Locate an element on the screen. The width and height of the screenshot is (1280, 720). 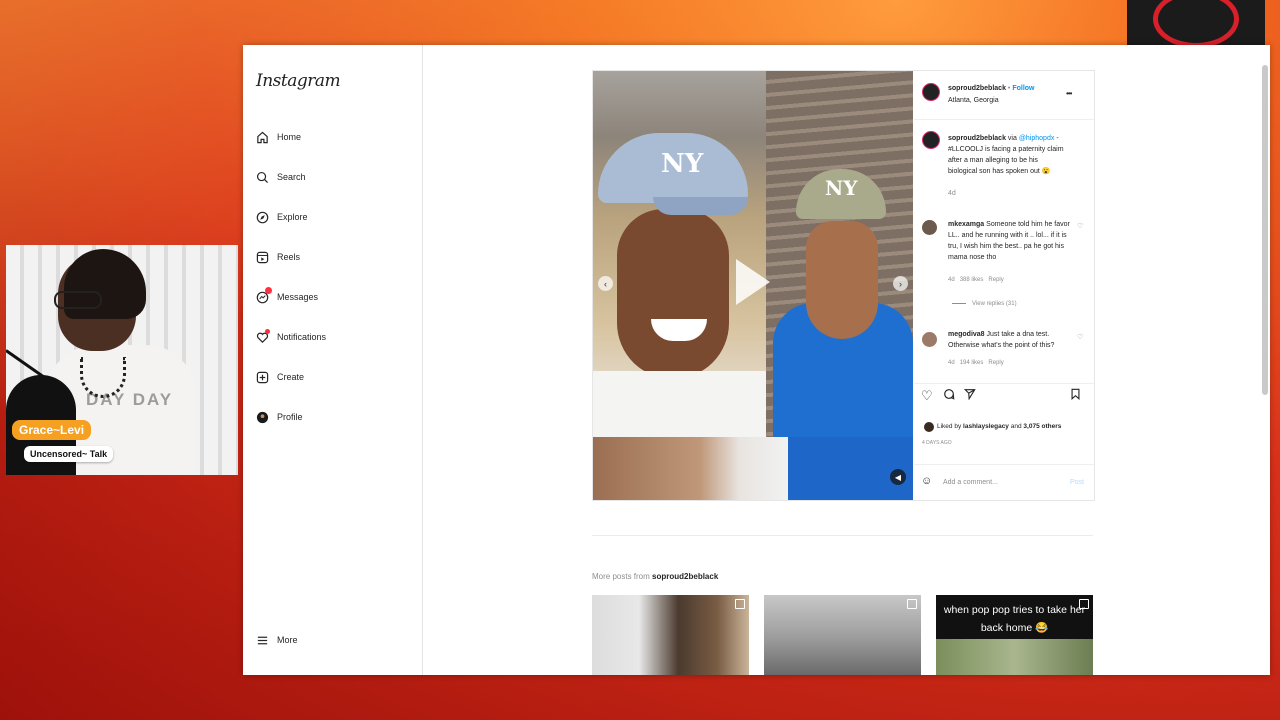
show-name-tag: Uncensored~ Talk is located at coordinates (69, 454).